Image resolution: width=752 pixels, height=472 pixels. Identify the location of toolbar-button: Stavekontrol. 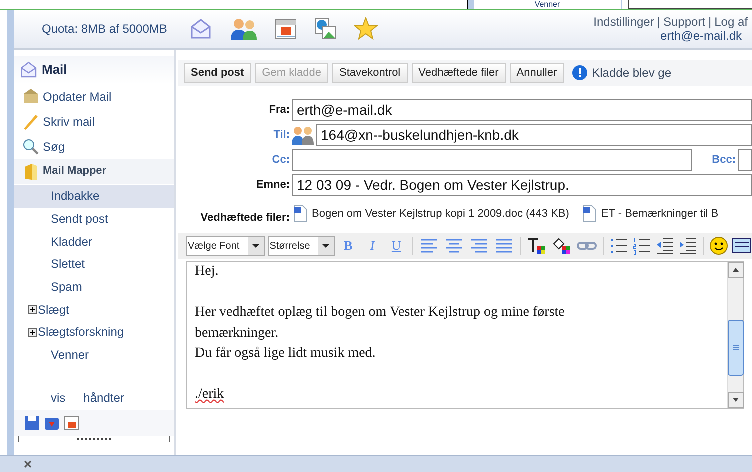
(370, 73).